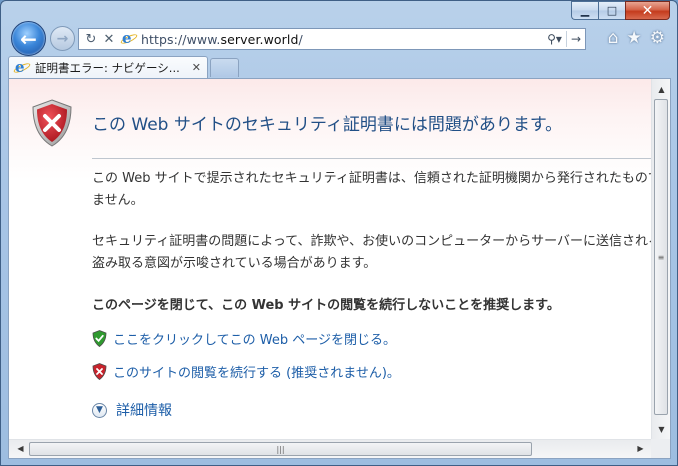 This screenshot has width=678, height=466. I want to click on vertical-scroll-thumb: ≡, so click(661, 257).